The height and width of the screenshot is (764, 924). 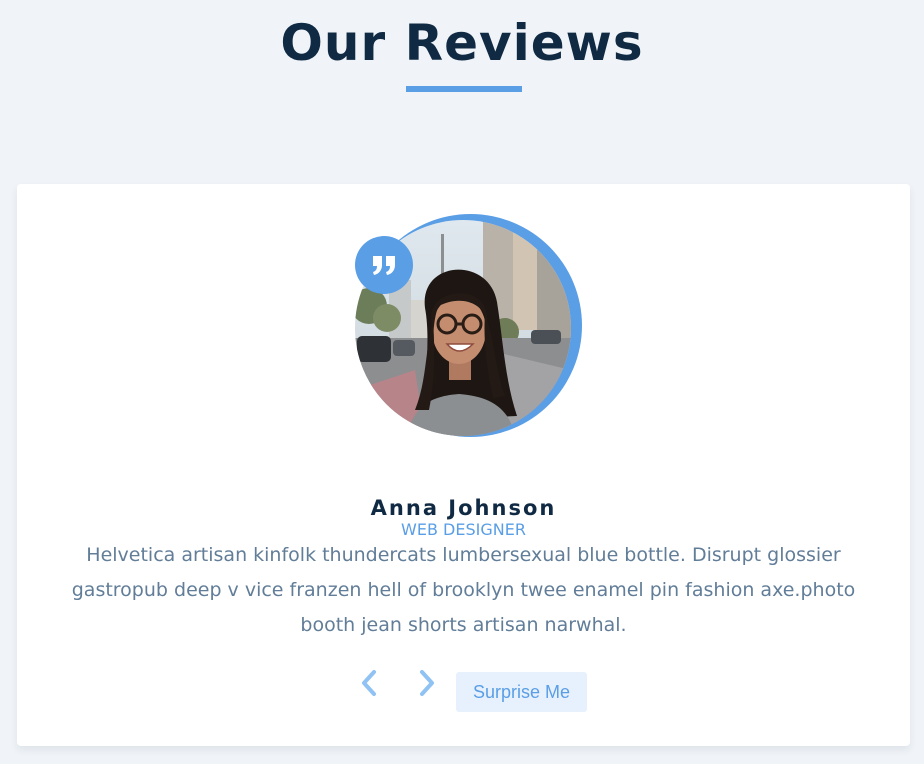 What do you see at coordinates (462, 43) in the screenshot?
I see `page-title: Our Reviews` at bounding box center [462, 43].